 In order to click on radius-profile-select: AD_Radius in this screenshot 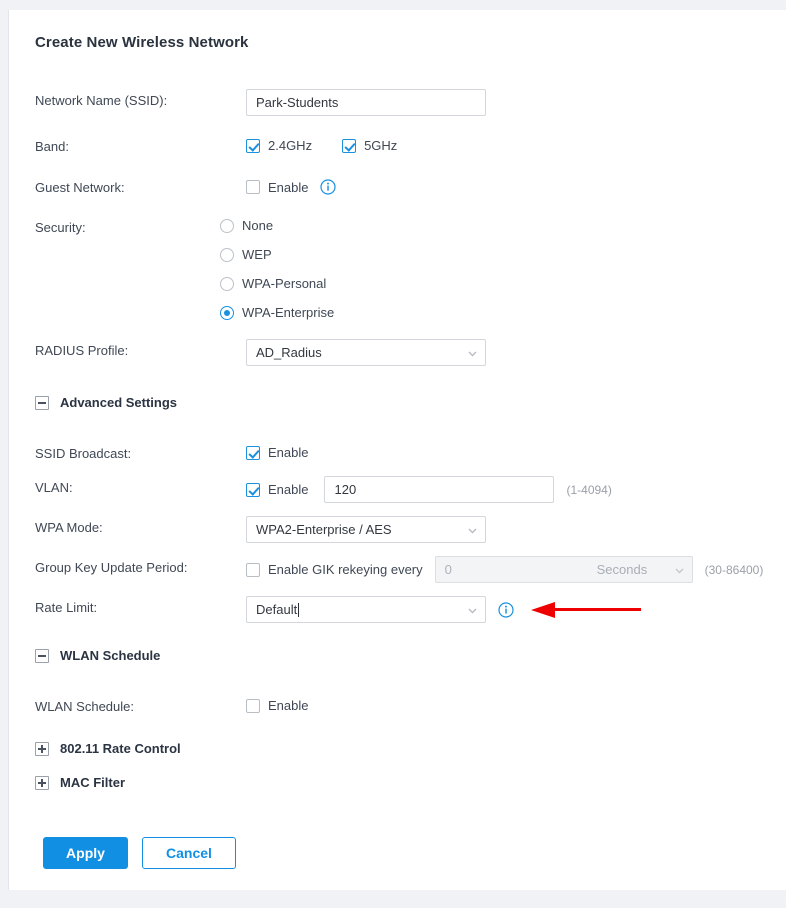, I will do `click(366, 352)`.